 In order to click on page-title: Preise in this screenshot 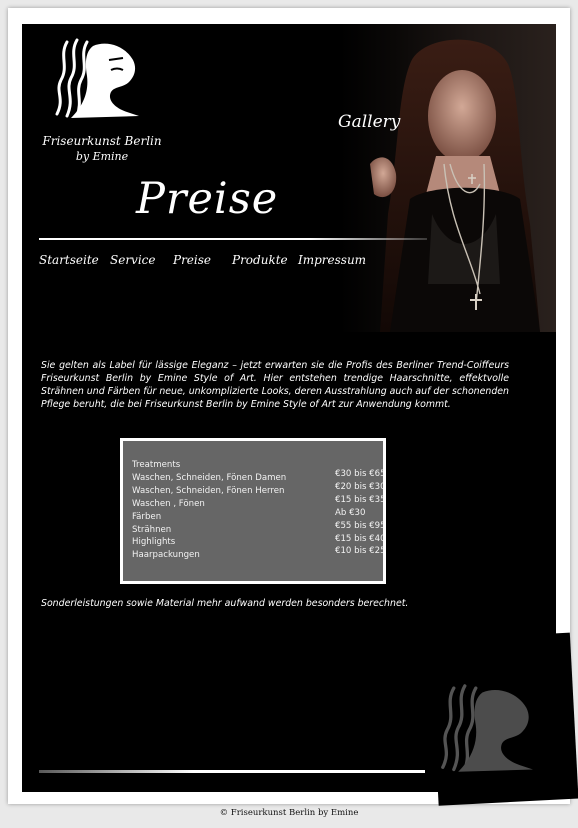, I will do `click(207, 199)`.